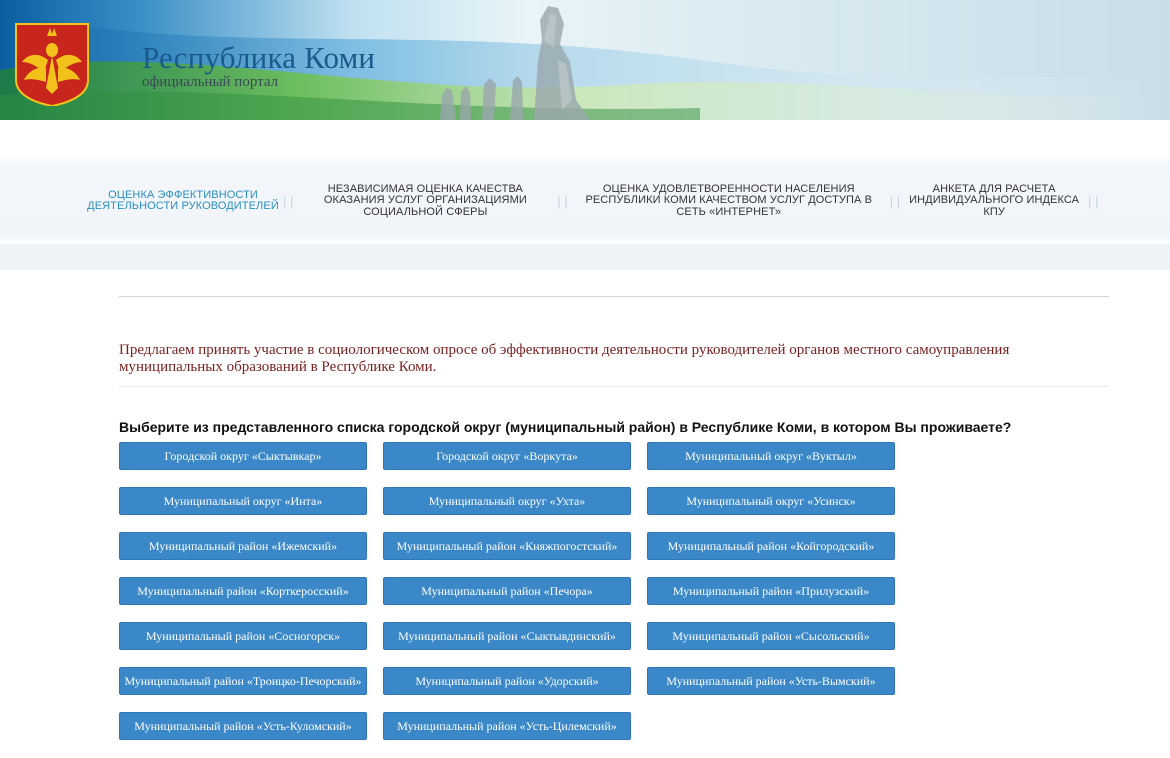 This screenshot has height=758, width=1170. Describe the element at coordinates (507, 681) in the screenshot. I see `district-button-udorsky: Муниципальный район «Удорский»` at that location.